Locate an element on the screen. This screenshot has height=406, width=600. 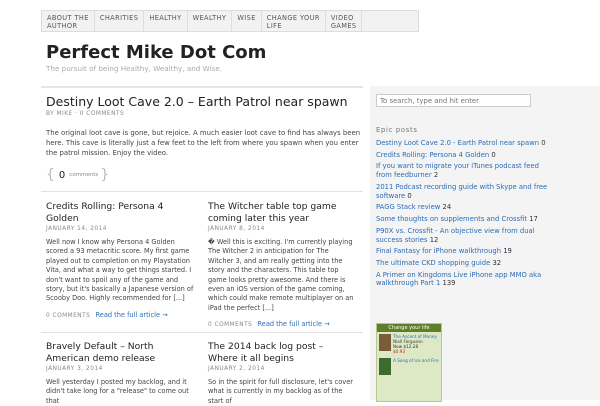
featured-post-comments-meta: 0 COMMENTS is located at coordinates (102, 114).